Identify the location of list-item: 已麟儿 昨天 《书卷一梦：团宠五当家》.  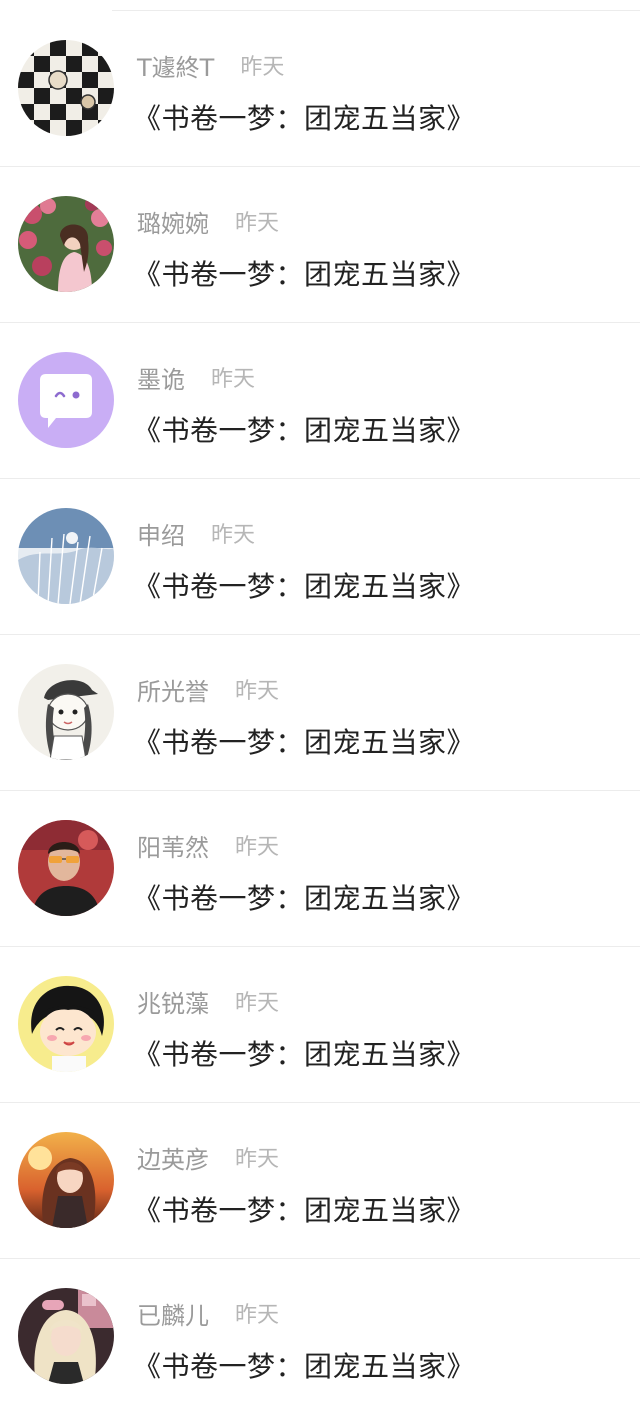
(320, 1337).